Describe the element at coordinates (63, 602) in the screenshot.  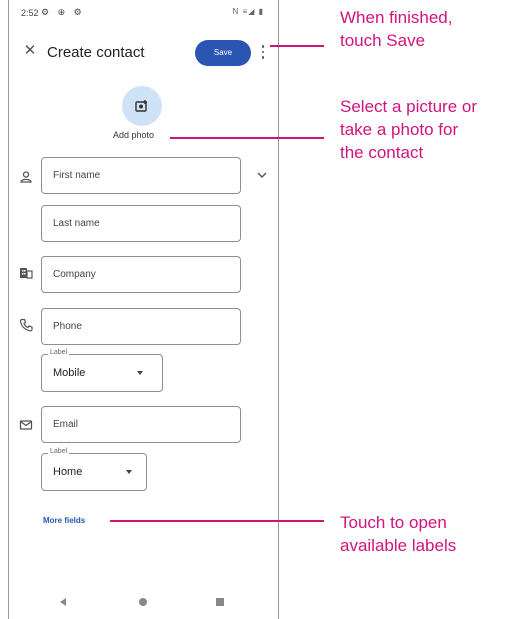
I see `back-icon` at that location.